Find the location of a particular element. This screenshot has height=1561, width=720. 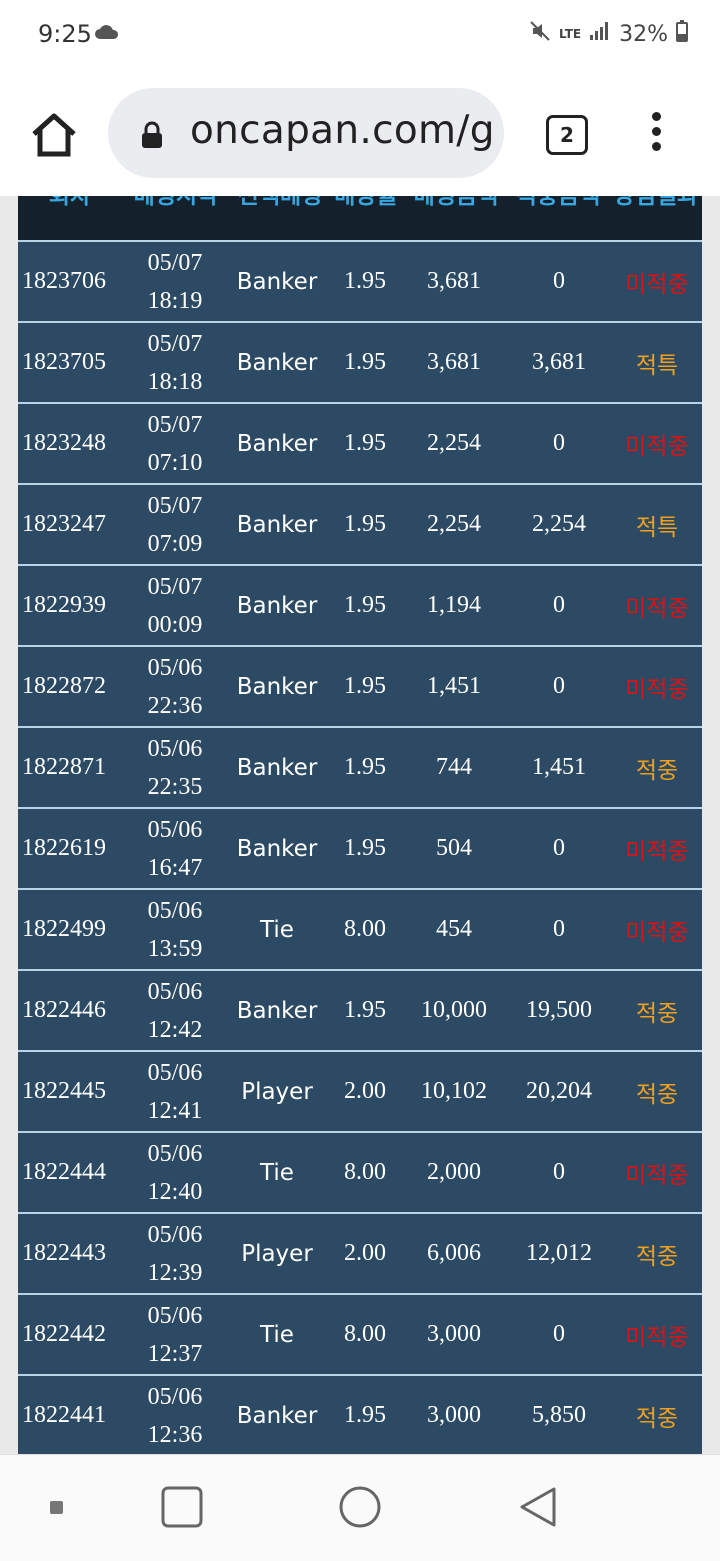

bet-amount: 6,006 is located at coordinates (454, 1253).